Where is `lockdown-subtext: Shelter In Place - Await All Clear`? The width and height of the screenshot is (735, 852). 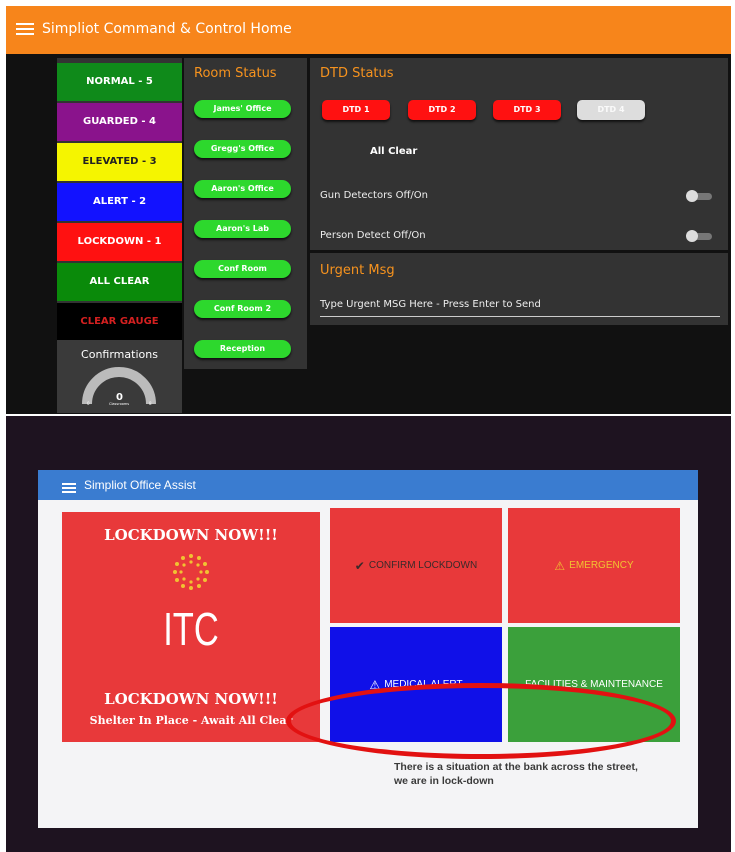
lockdown-subtext: Shelter In Place - Await All Clear is located at coordinates (191, 720).